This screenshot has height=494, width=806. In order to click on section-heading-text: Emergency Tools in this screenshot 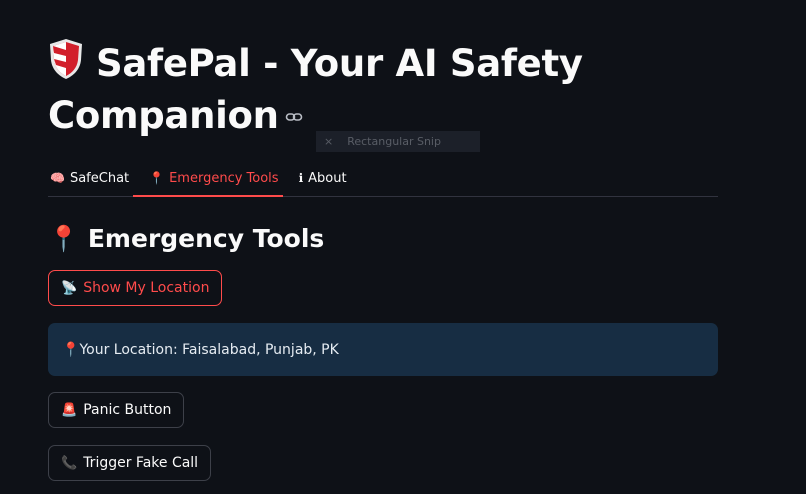, I will do `click(206, 238)`.